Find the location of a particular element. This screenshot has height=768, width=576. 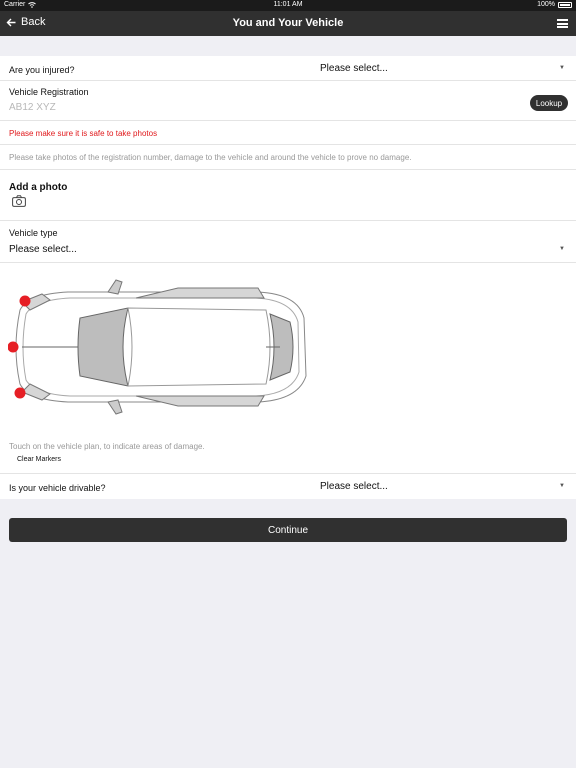

battery-percent: 100% is located at coordinates (546, 4).